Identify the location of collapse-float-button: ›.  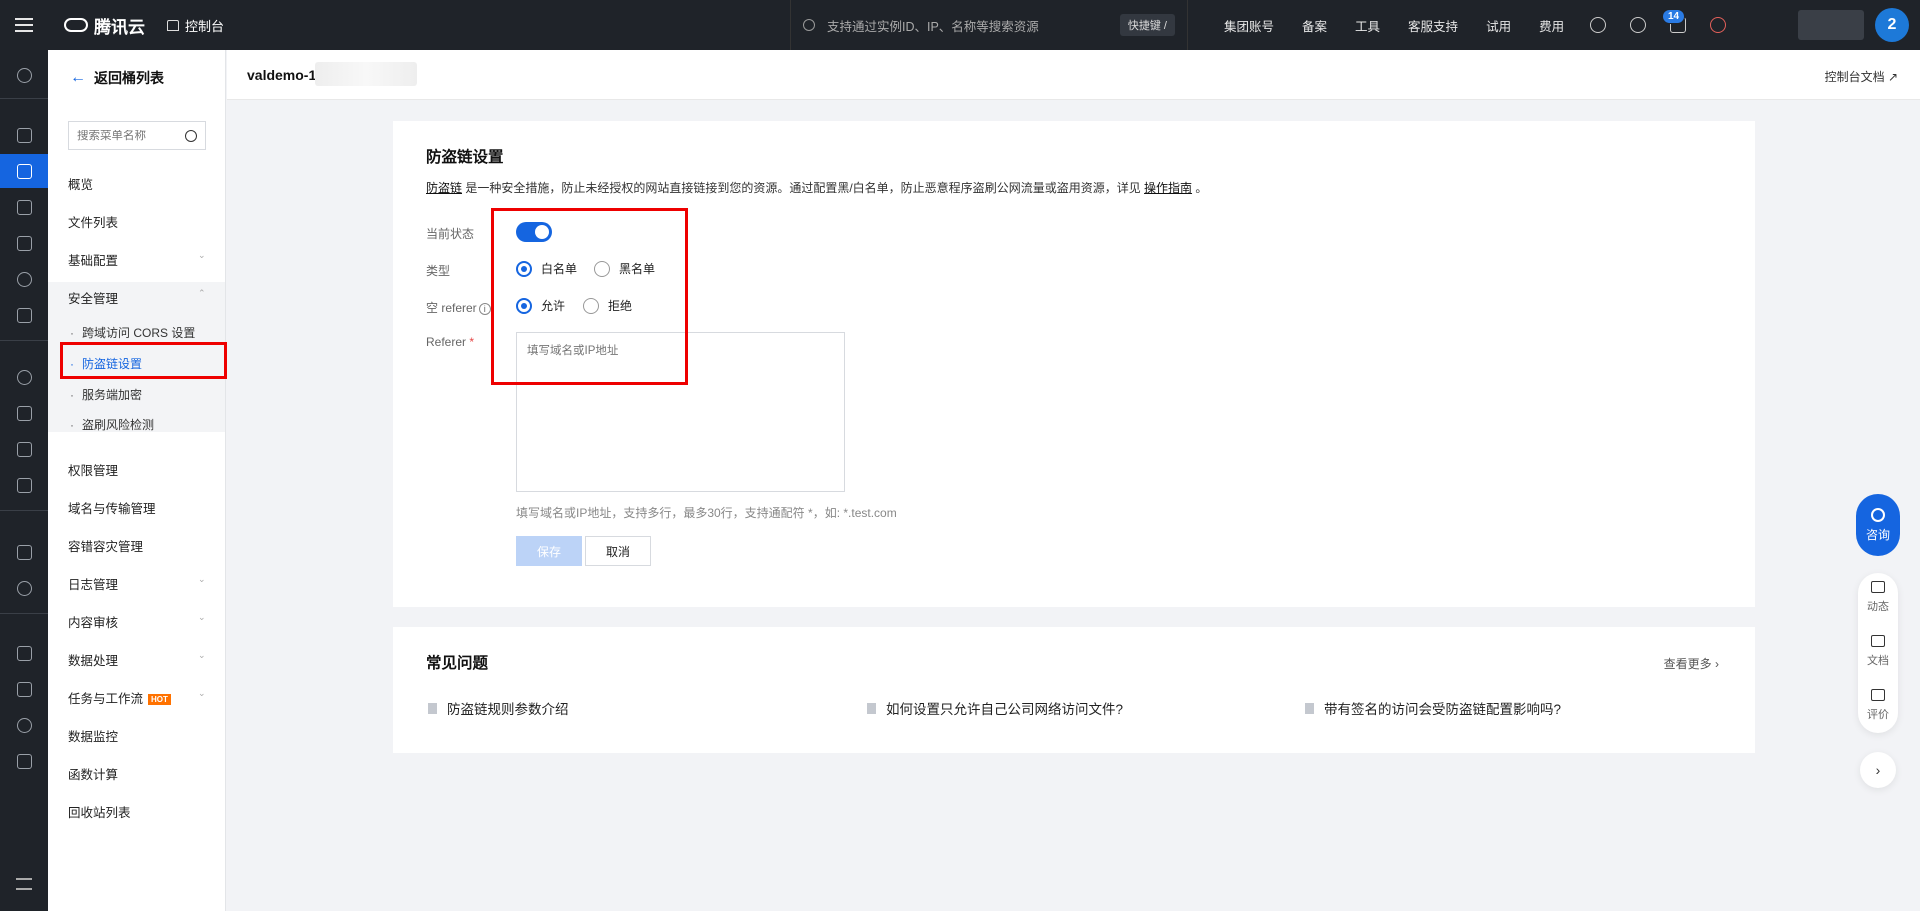
(1878, 770).